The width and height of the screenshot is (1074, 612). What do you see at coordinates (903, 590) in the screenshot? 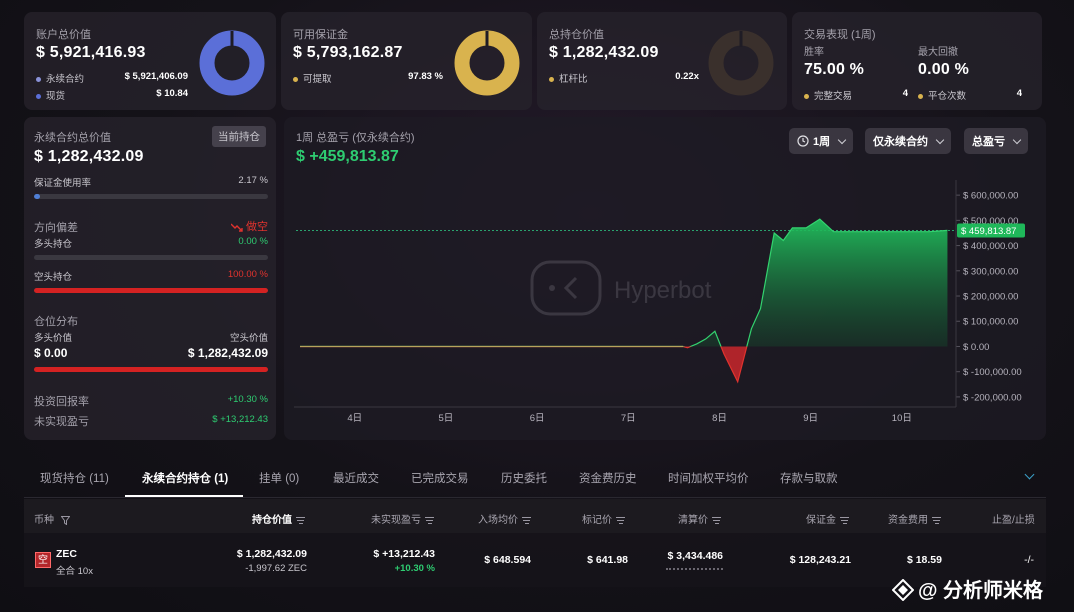
I see `diamond-logo-icon` at bounding box center [903, 590].